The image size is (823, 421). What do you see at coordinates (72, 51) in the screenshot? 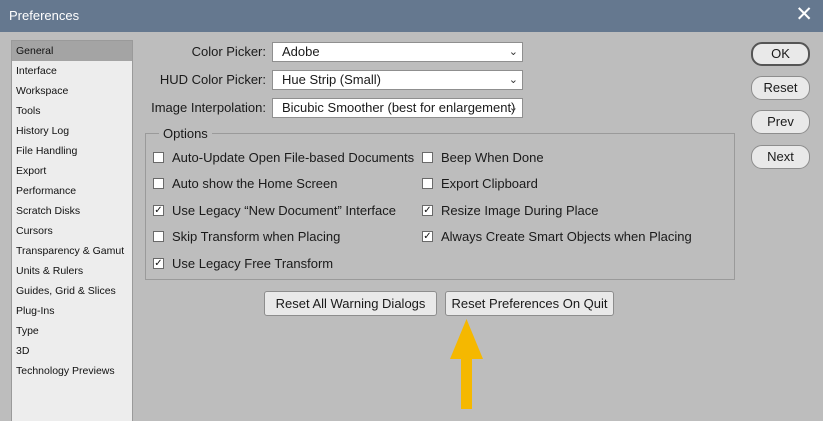
I see `sidebar-item-general: General` at bounding box center [72, 51].